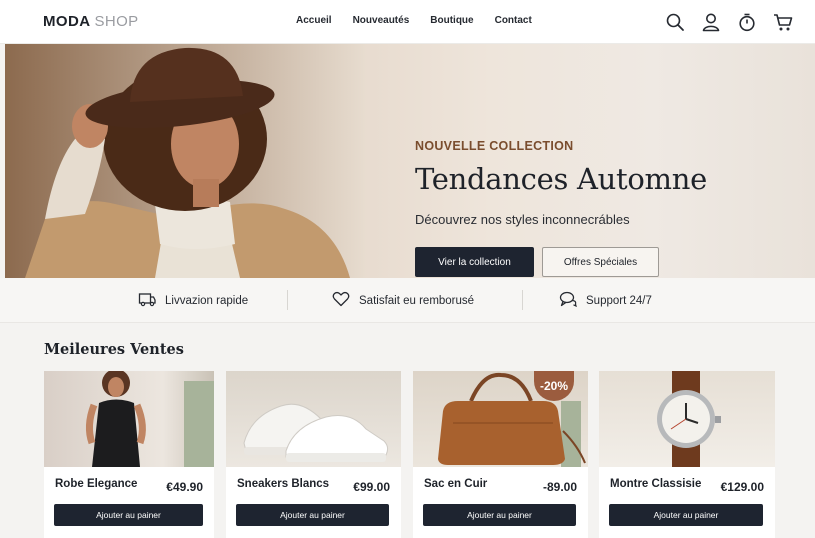 This screenshot has height=538, width=815. What do you see at coordinates (283, 484) in the screenshot?
I see `product-name: Sneakers Blancs` at bounding box center [283, 484].